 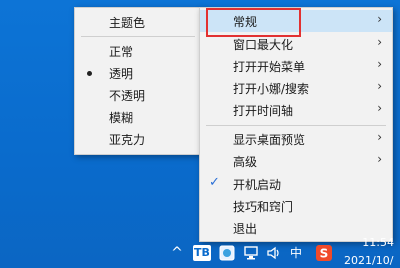 I want to click on selected-dot-icon, so click(x=89, y=73).